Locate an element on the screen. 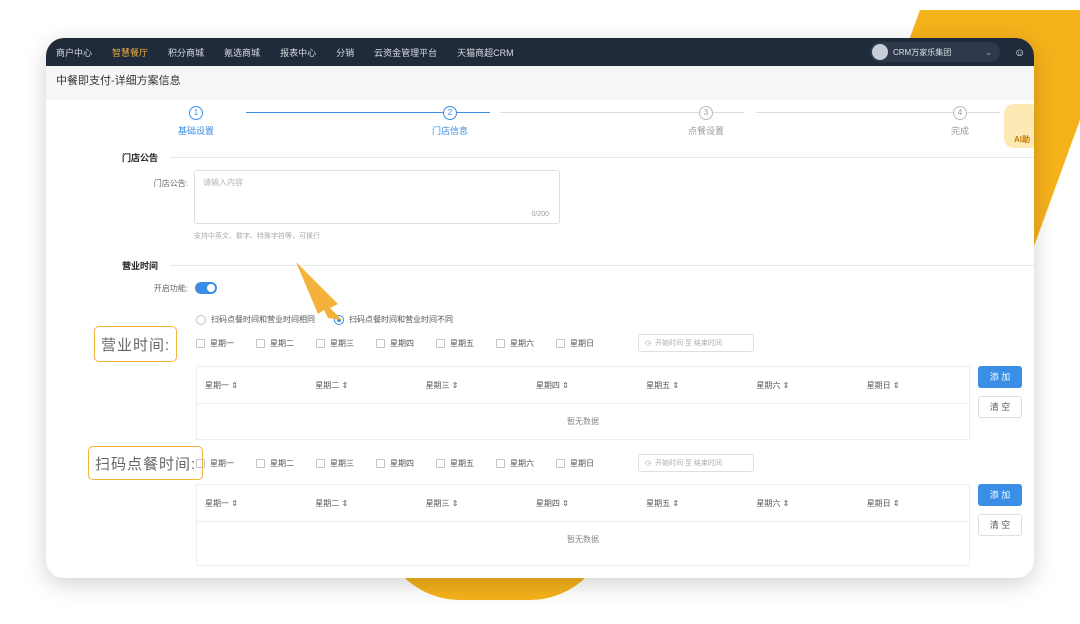 This screenshot has height=624, width=1080. business-time-range: ◷ 开始时间 至 结束时间 is located at coordinates (696, 343).